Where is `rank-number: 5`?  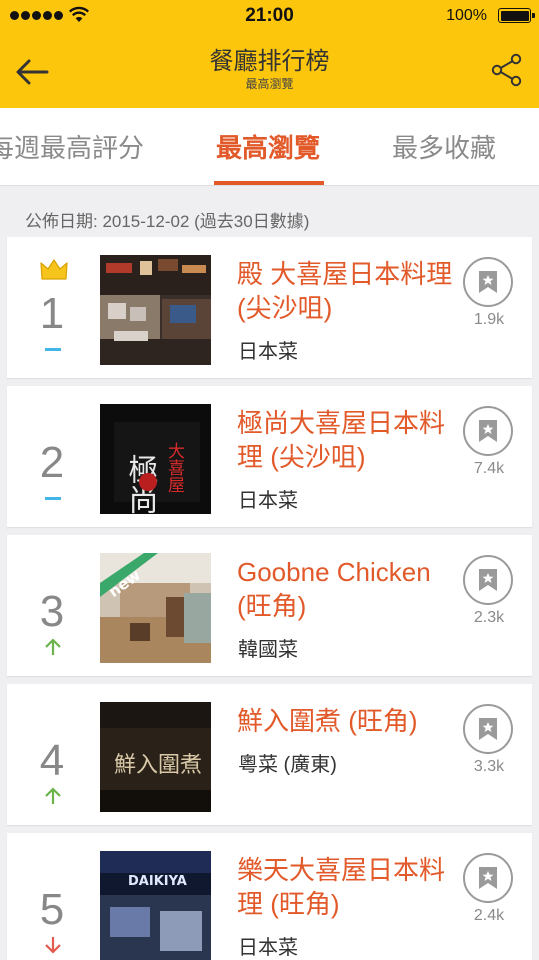 rank-number: 5 is located at coordinates (52, 909).